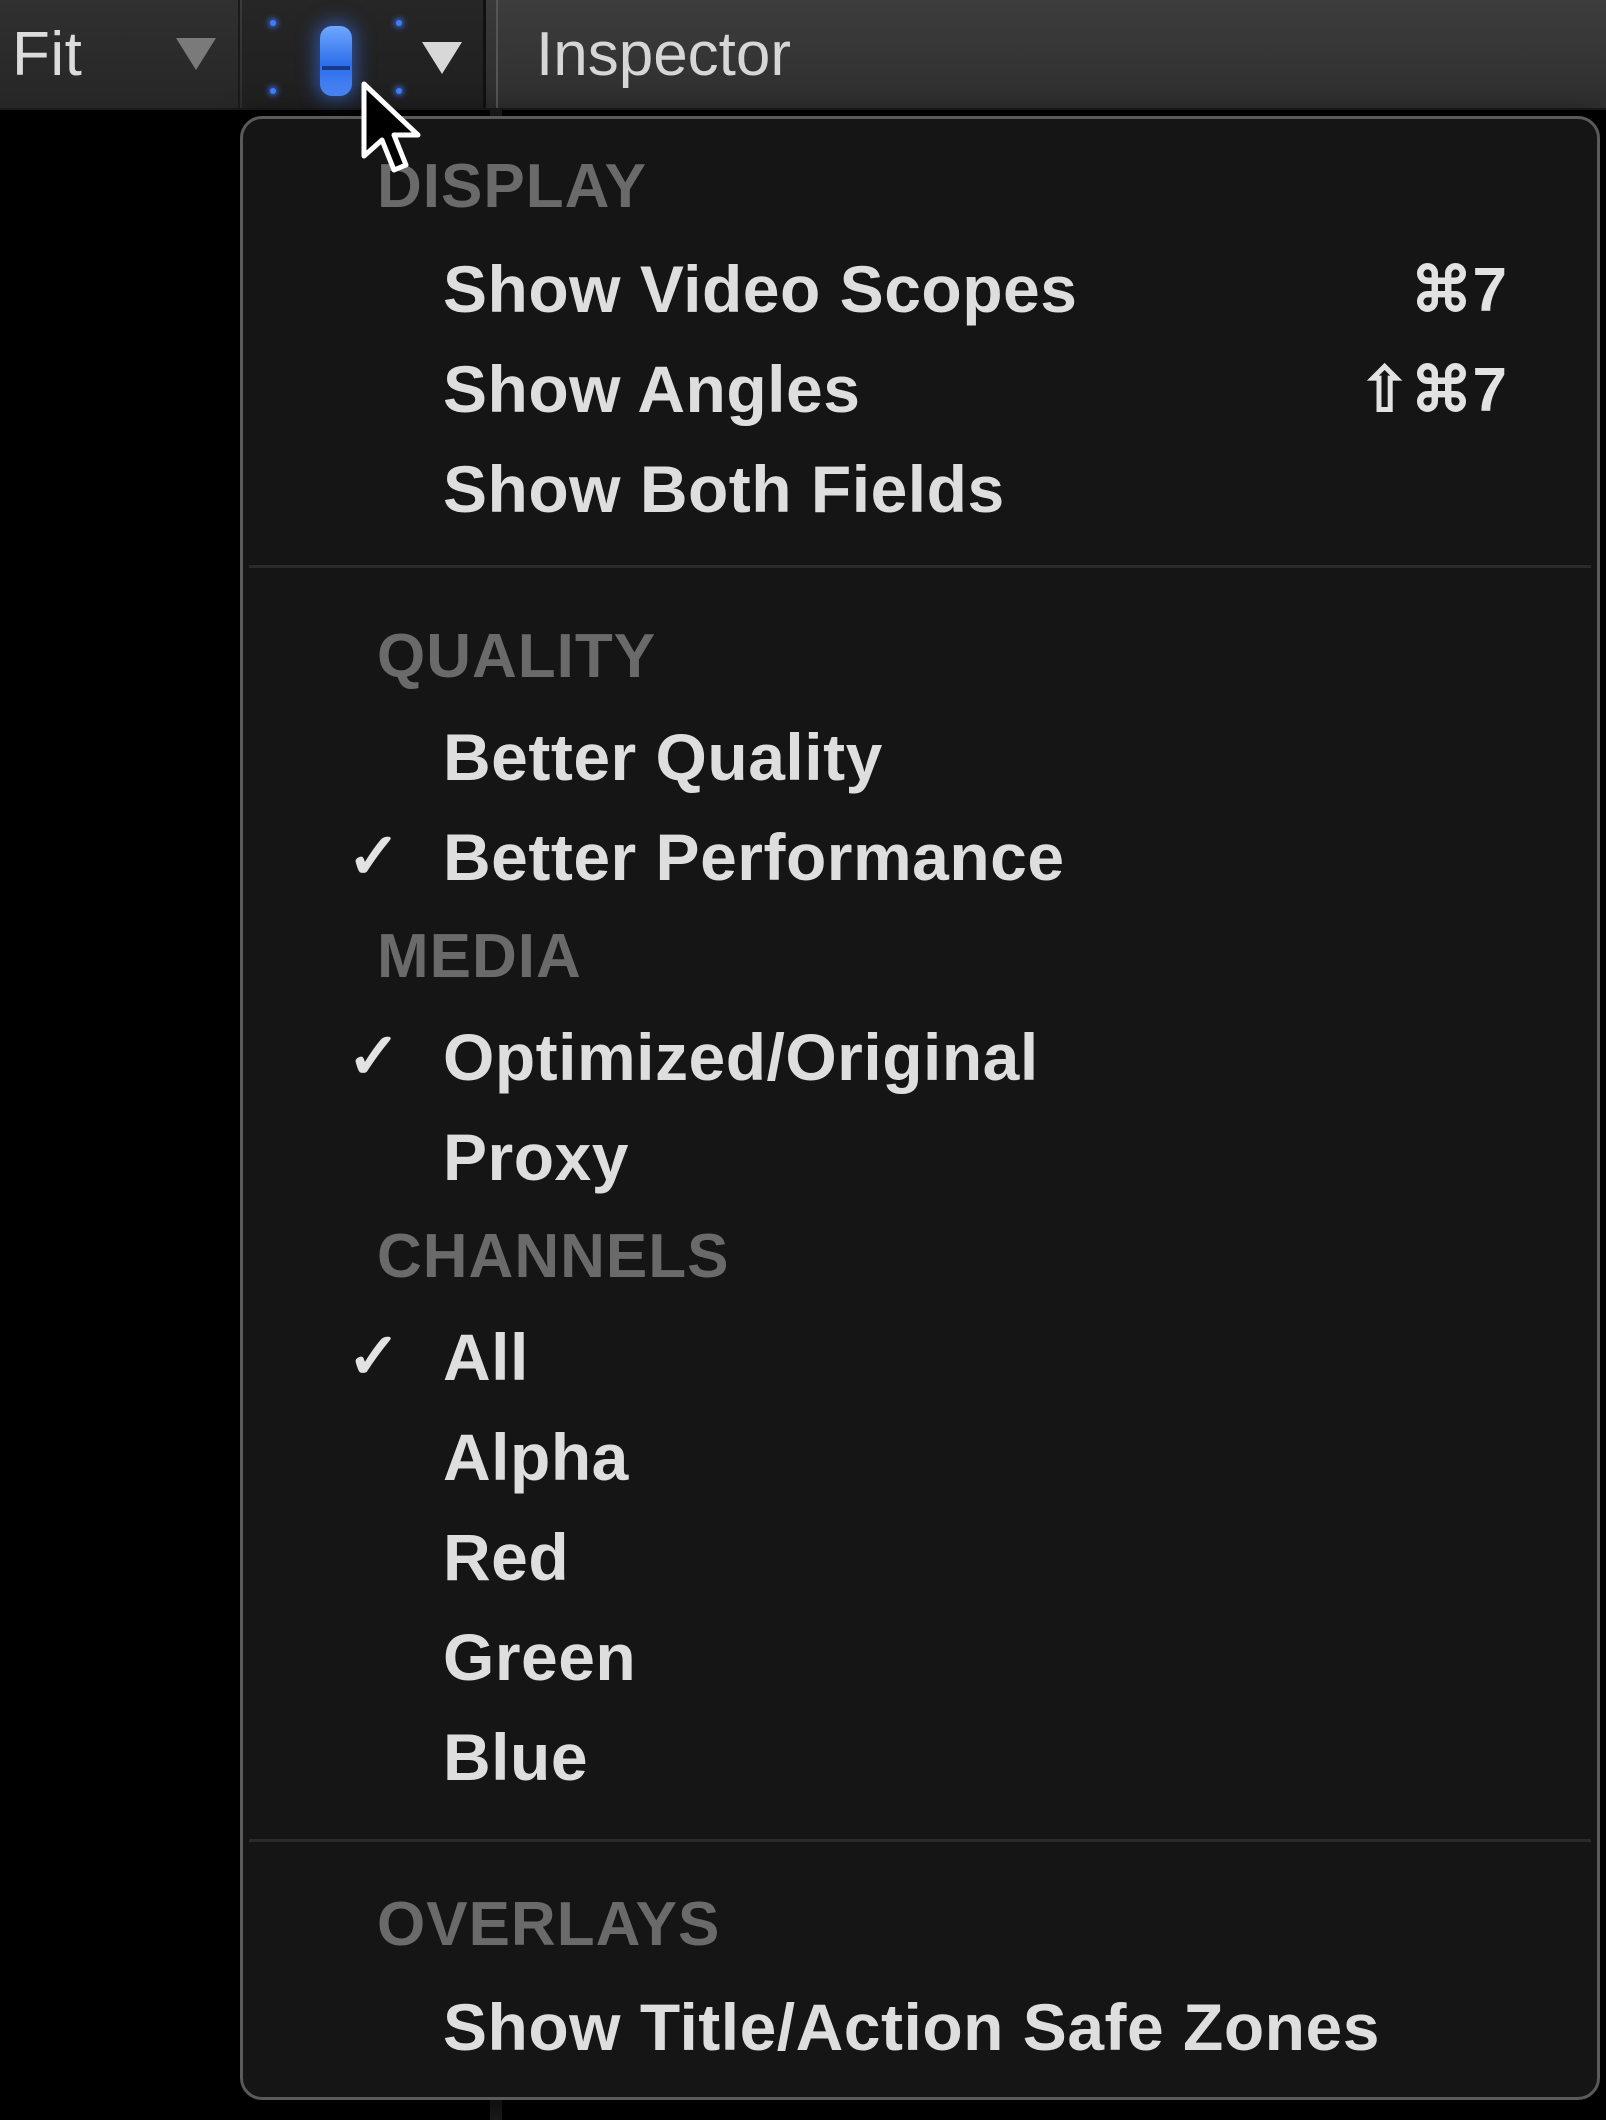 The image size is (1606, 2120). Describe the element at coordinates (479, 956) in the screenshot. I see `section-header-media: MEDIA` at that location.